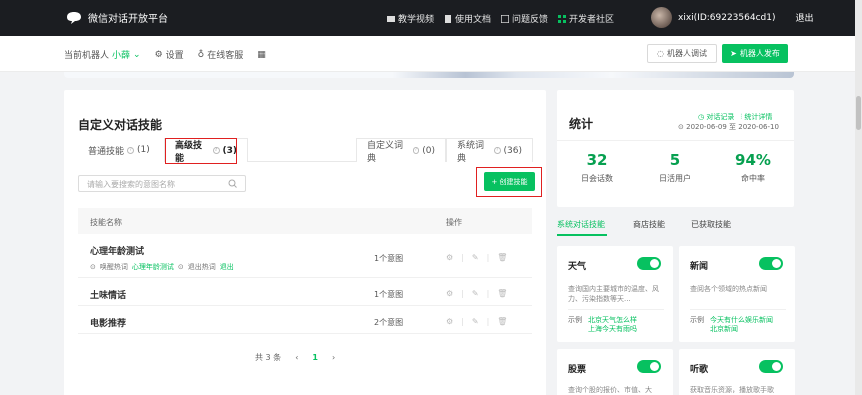 This screenshot has width=862, height=395. What do you see at coordinates (505, 18) in the screenshot?
I see `feedback-icon` at bounding box center [505, 18].